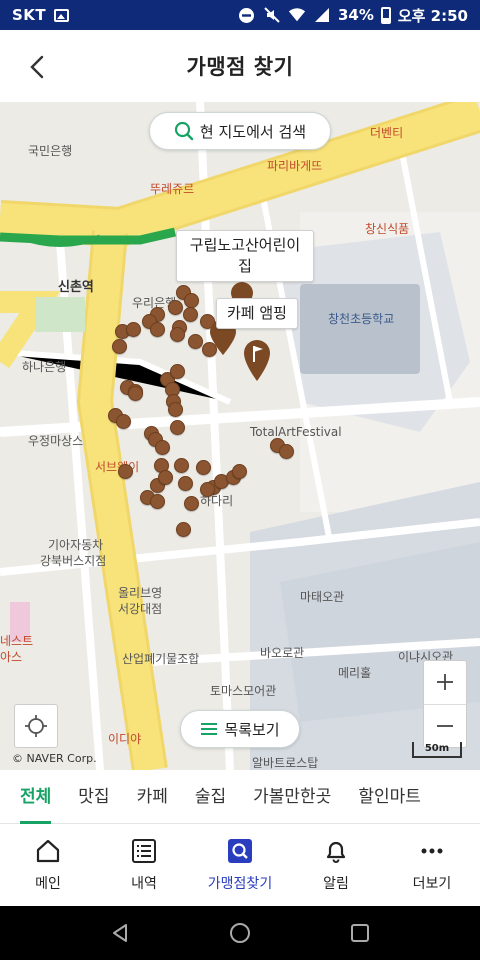  Describe the element at coordinates (243, 691) in the screenshot. I see `map-label-toma: 토마스모어관` at that location.